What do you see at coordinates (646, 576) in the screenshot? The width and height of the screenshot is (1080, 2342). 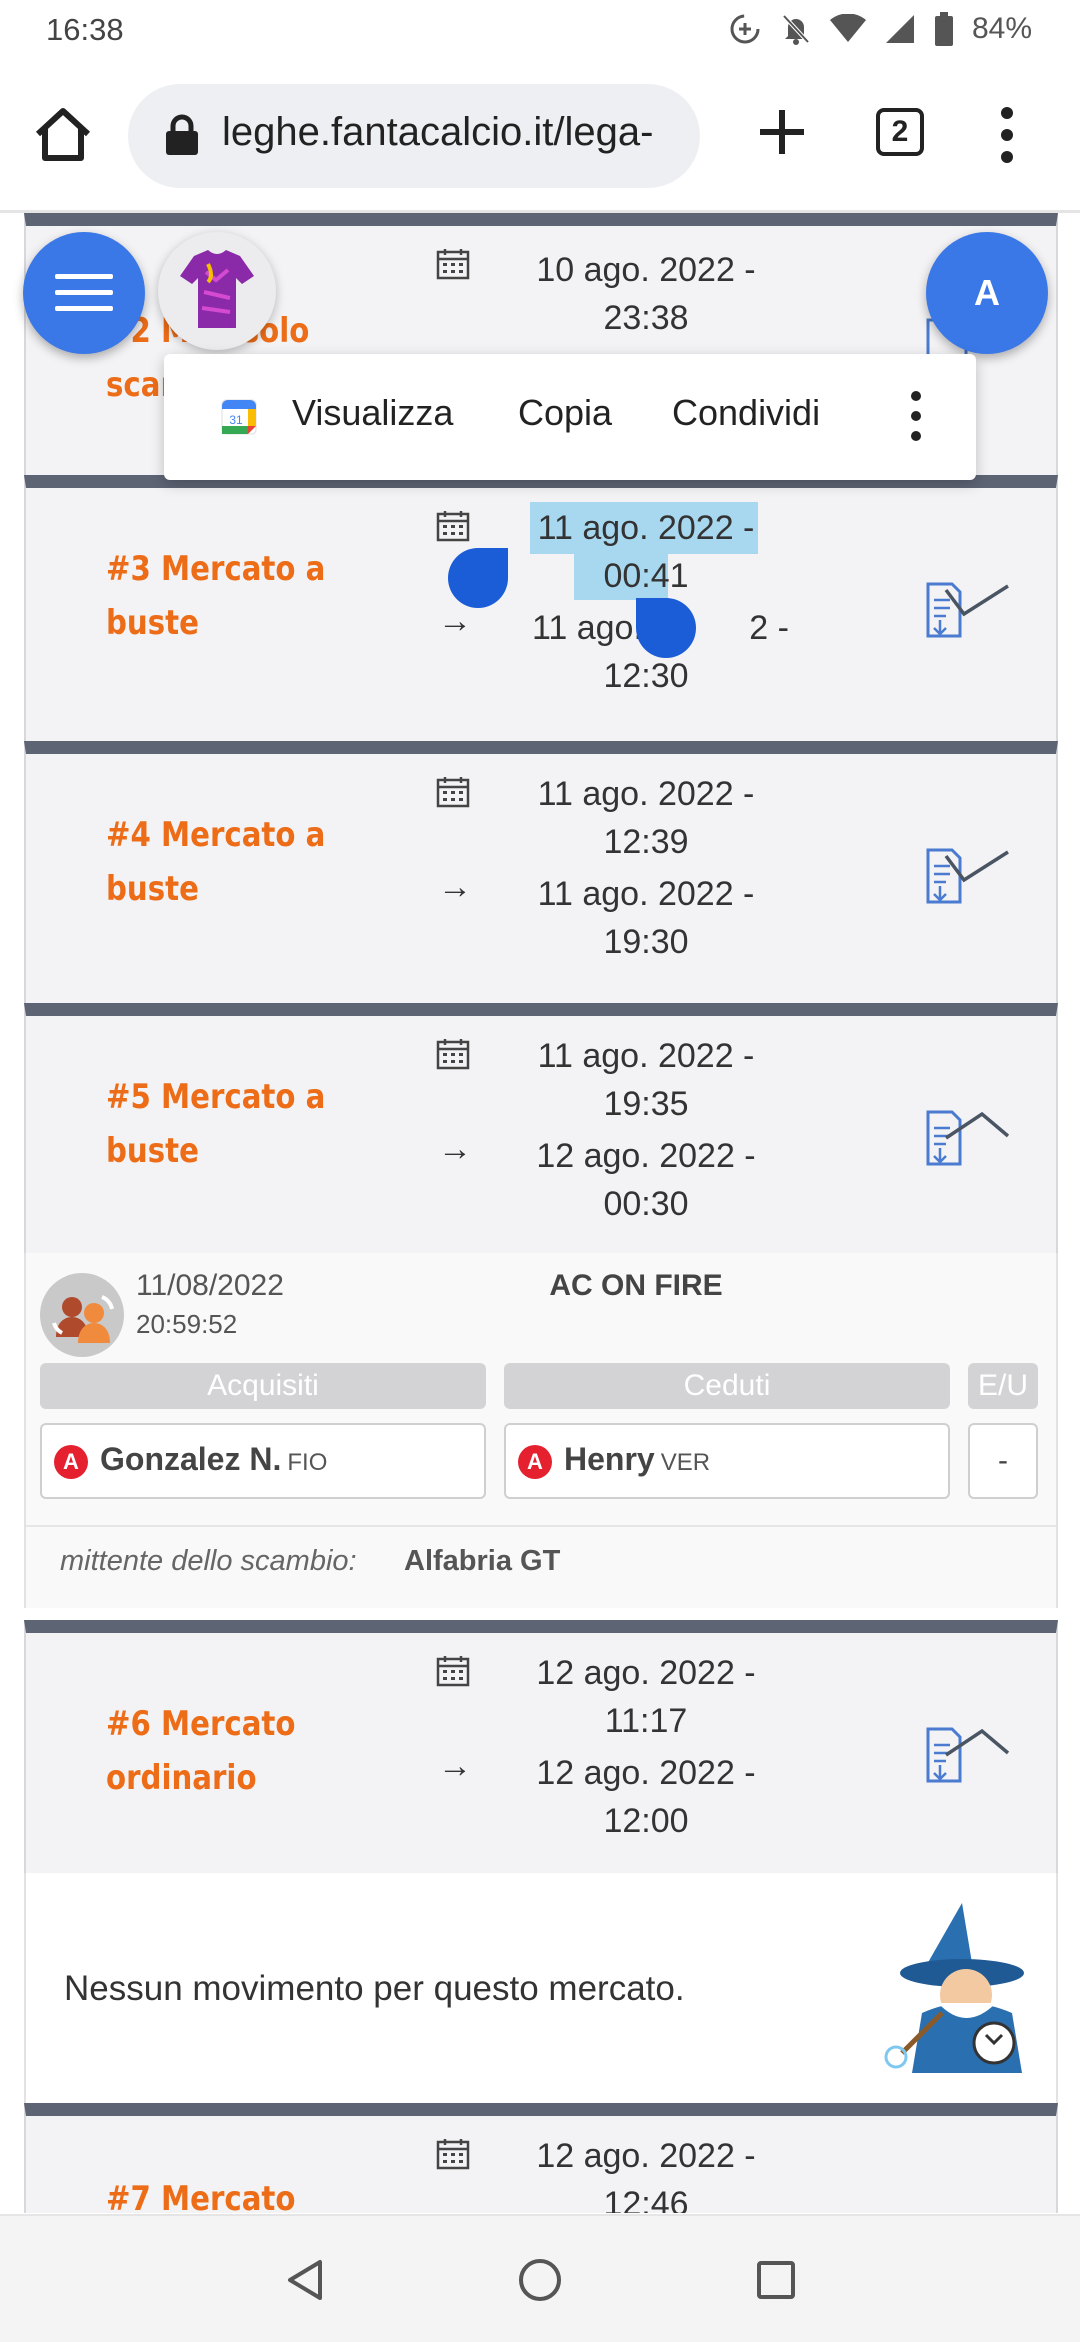 I see `start-time: 00:41` at bounding box center [646, 576].